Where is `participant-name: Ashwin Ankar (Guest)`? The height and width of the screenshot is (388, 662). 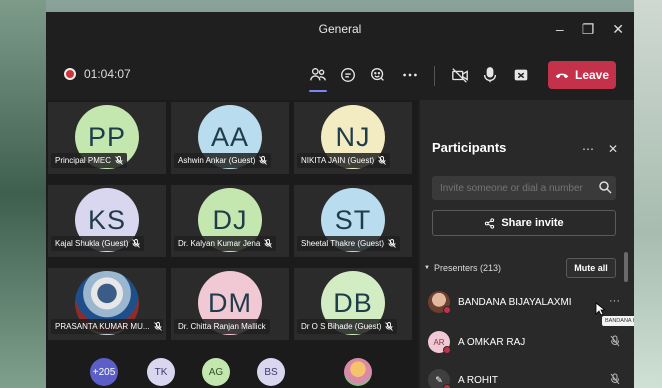 participant-name: Ashwin Ankar (Guest) is located at coordinates (217, 160).